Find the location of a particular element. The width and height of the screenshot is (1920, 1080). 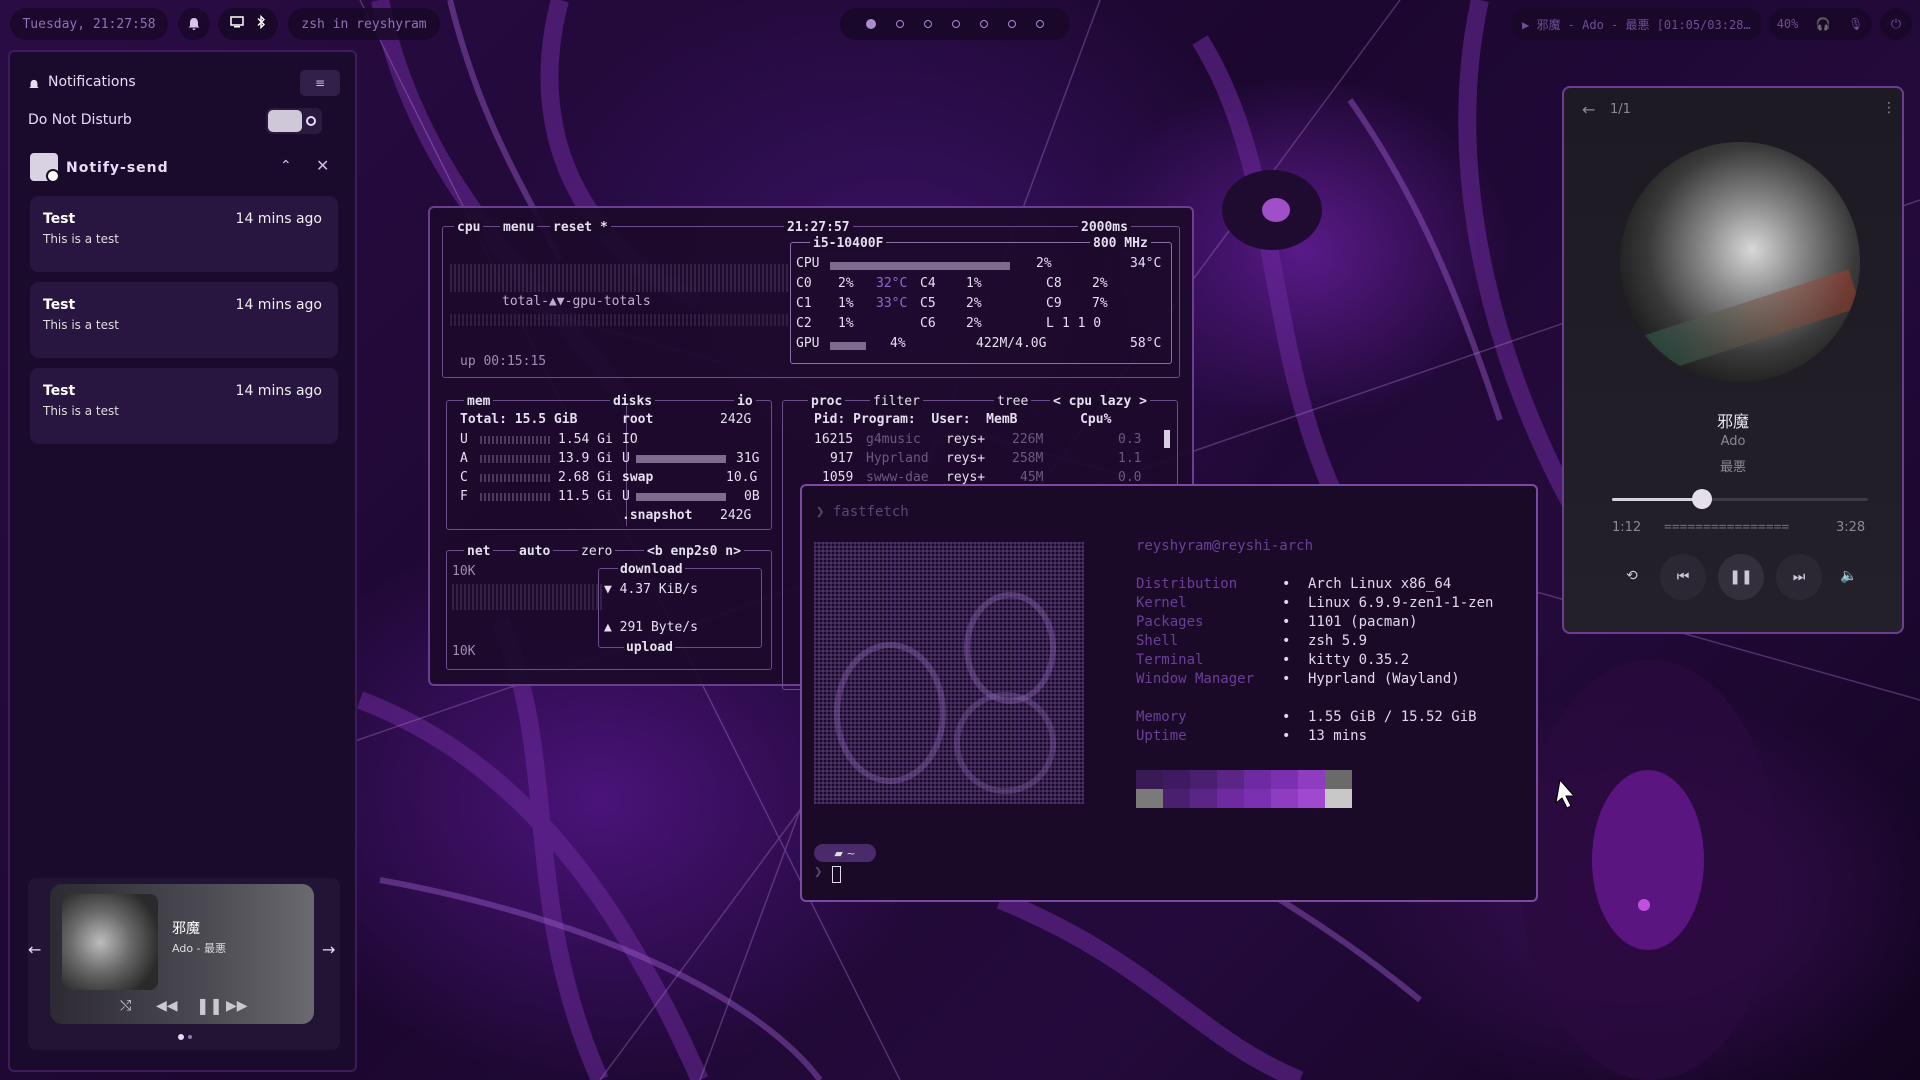

power-icon: ⏻ is located at coordinates (1896, 24).